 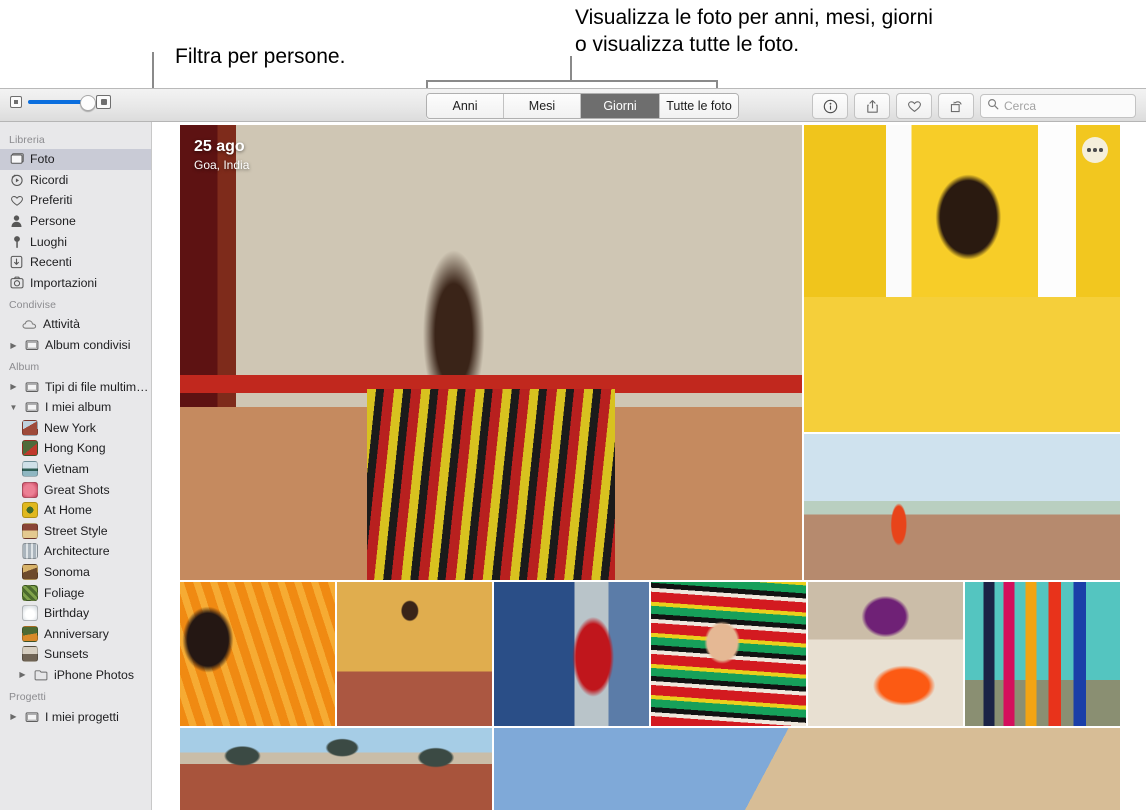 What do you see at coordinates (66, 654) in the screenshot?
I see `sidebar-album-label: Sunsets` at bounding box center [66, 654].